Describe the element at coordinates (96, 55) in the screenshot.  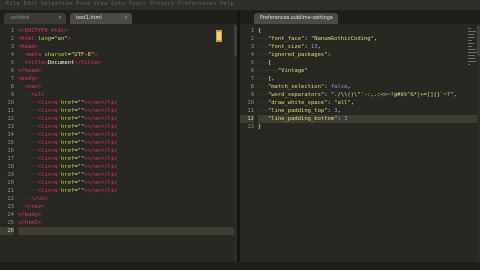
I see `code-token: >` at that location.